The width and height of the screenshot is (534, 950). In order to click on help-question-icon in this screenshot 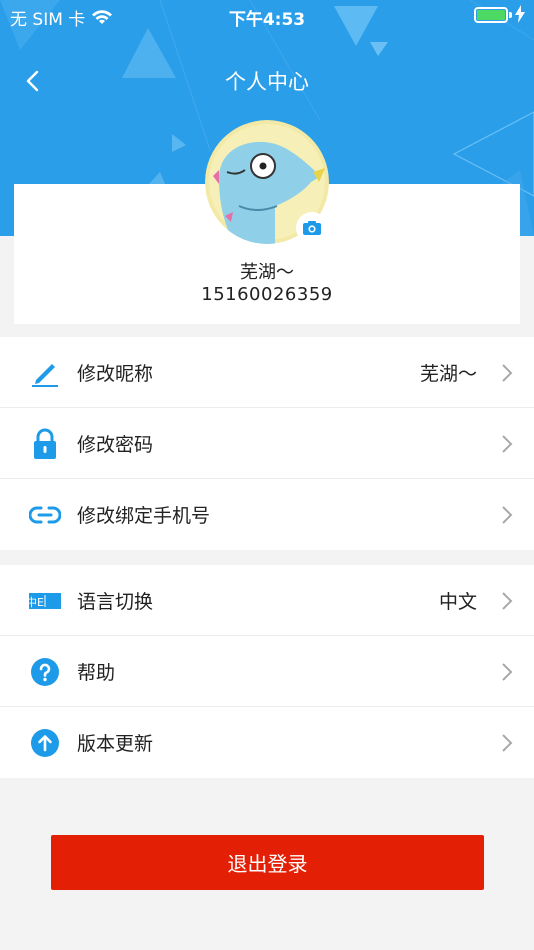, I will do `click(45, 672)`.